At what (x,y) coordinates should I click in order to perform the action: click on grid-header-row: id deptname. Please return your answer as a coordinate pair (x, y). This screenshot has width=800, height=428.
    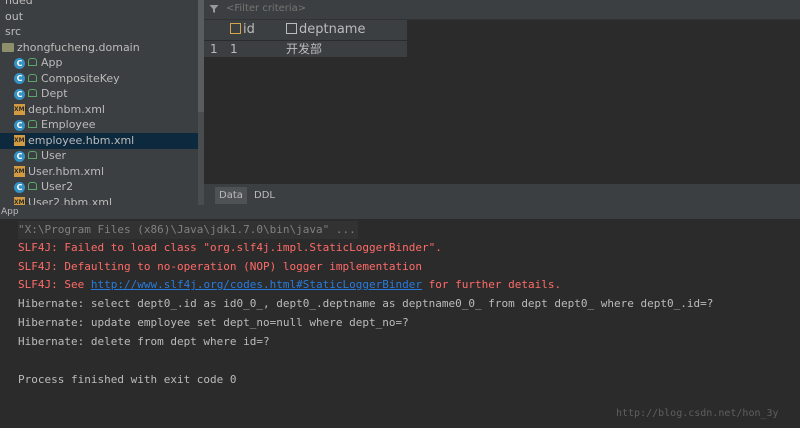
    Looking at the image, I should click on (305, 30).